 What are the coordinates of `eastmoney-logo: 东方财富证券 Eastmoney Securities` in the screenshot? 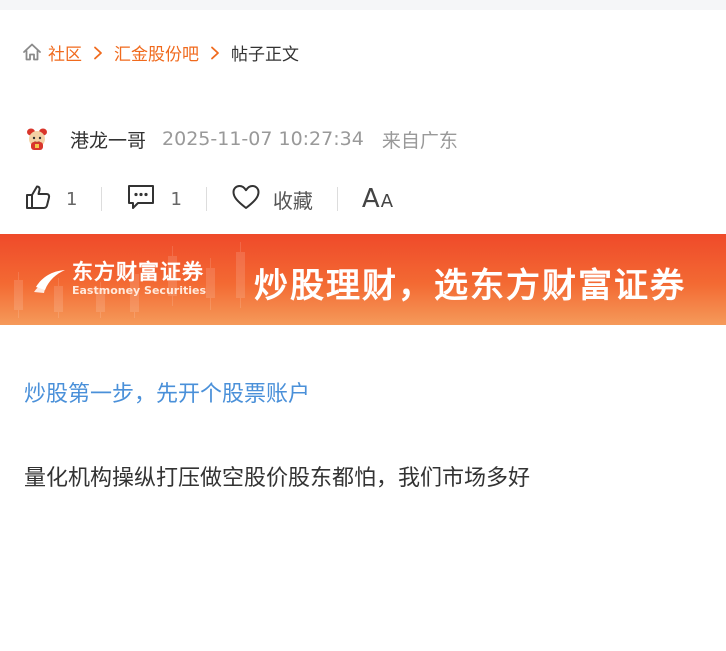 It's located at (119, 279).